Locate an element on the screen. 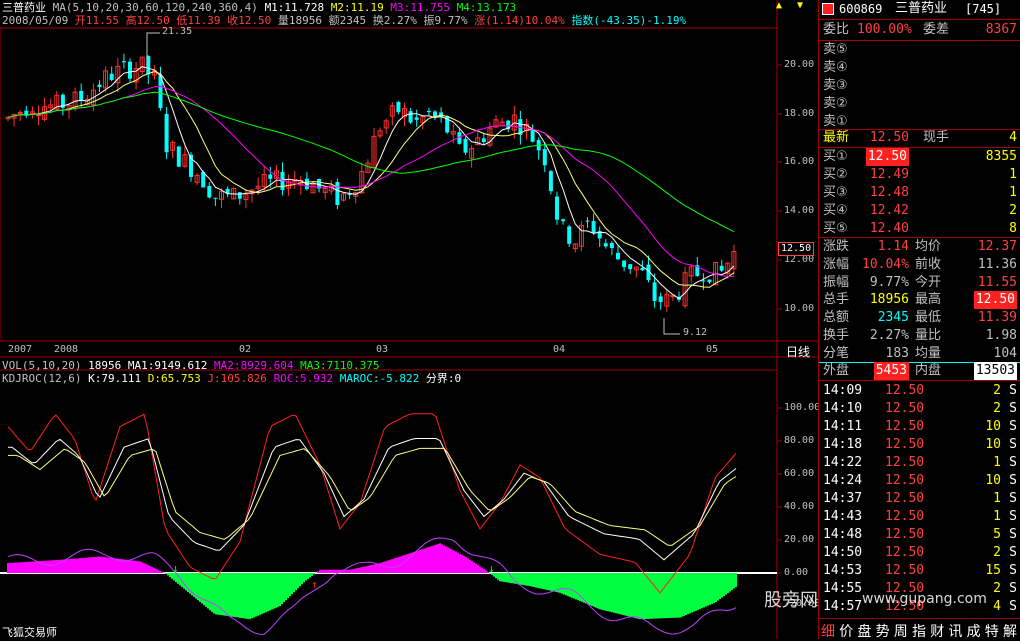  stat-value: 183 is located at coordinates (897, 353).